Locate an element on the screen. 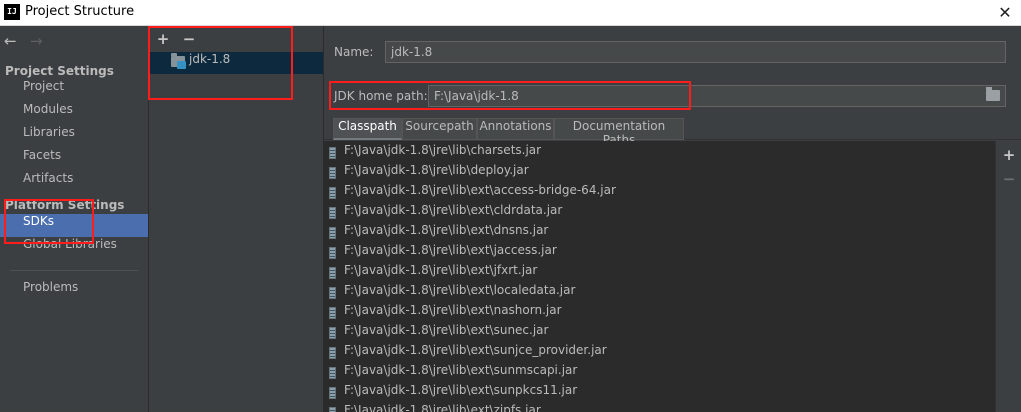 This screenshot has width=1021, height=412. remove-sdk-button: − is located at coordinates (189, 39).